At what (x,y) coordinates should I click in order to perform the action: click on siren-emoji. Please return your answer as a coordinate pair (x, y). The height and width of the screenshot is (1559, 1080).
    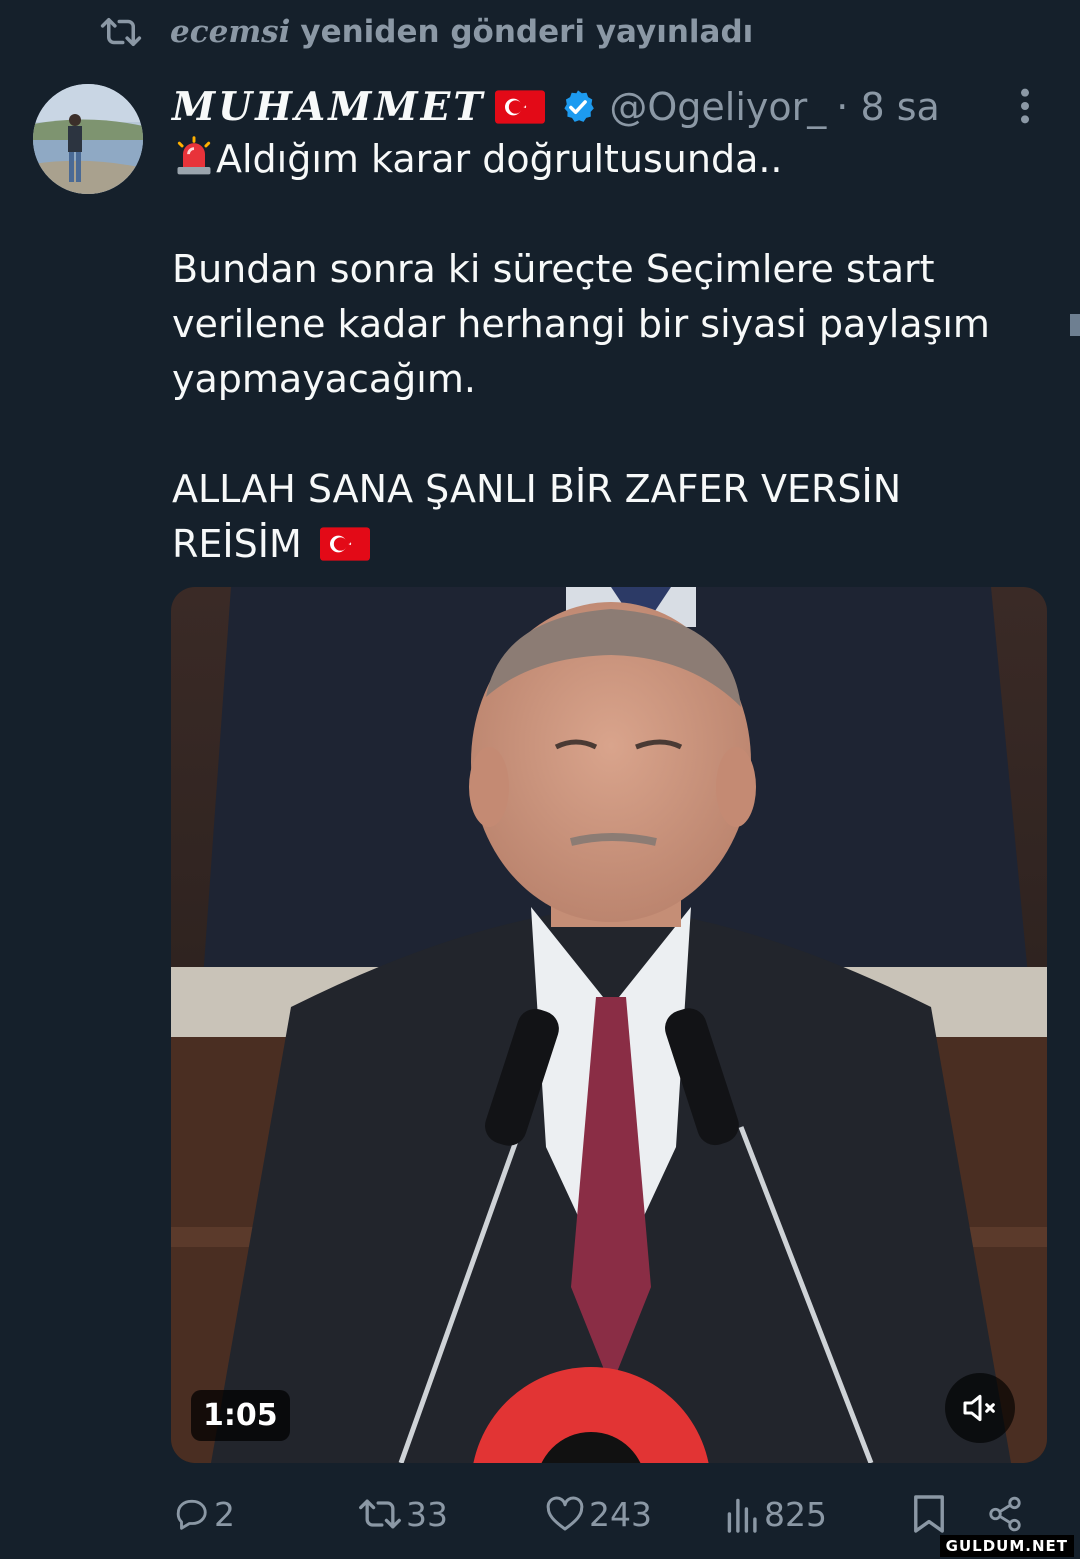
    Looking at the image, I should click on (194, 155).